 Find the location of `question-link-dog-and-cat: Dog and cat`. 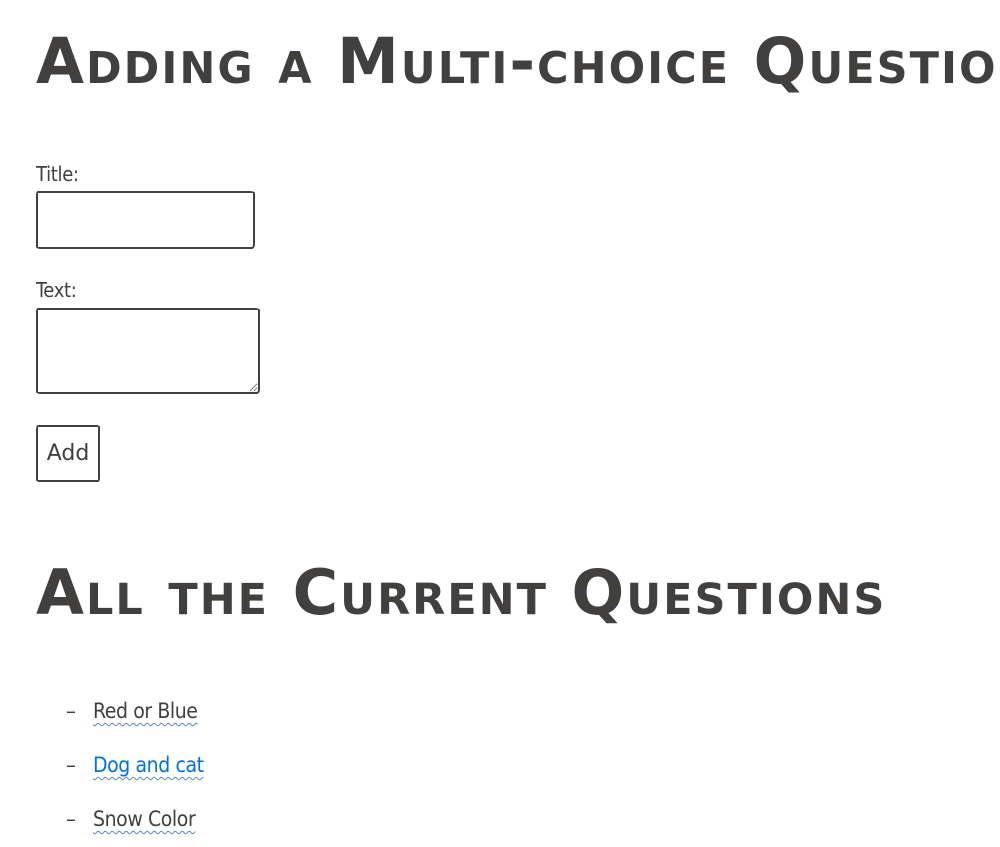

question-link-dog-and-cat: Dog and cat is located at coordinates (148, 765).